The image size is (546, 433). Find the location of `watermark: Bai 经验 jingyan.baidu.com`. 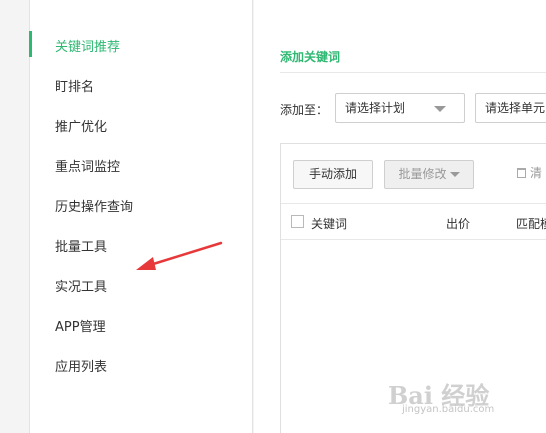

watermark: Bai 经验 jingyan.baidu.com is located at coordinates (463, 401).